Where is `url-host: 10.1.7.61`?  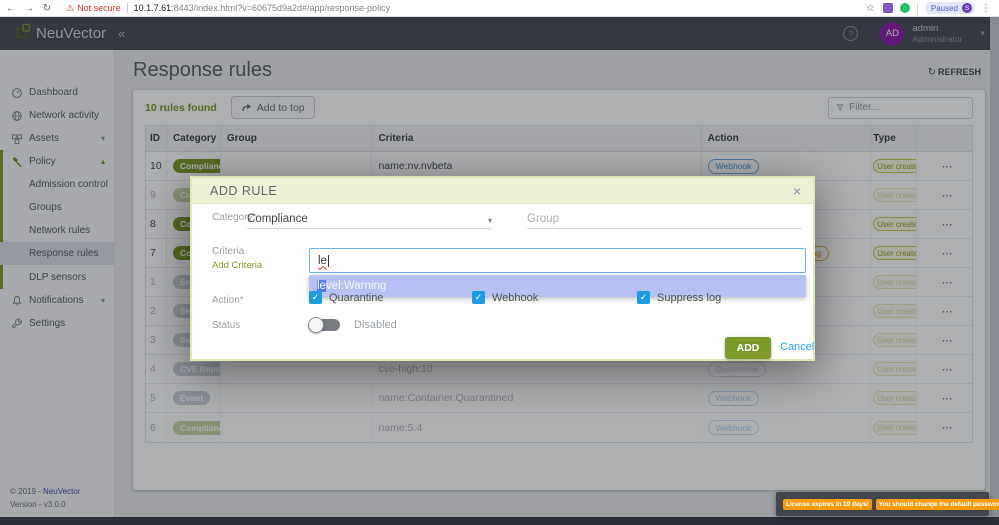 url-host: 10.1.7.61 is located at coordinates (152, 8).